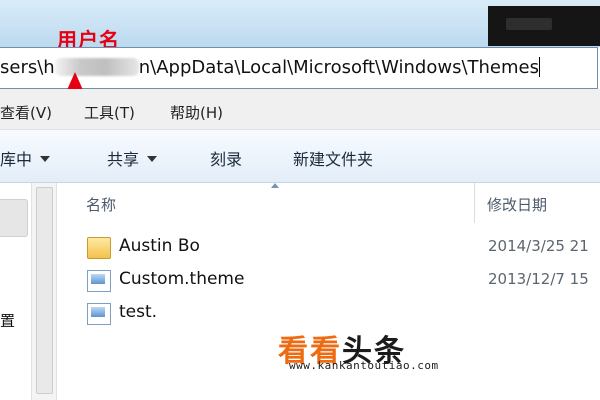 This screenshot has width=600, height=400. I want to click on file-name: Austin Bo, so click(159, 246).